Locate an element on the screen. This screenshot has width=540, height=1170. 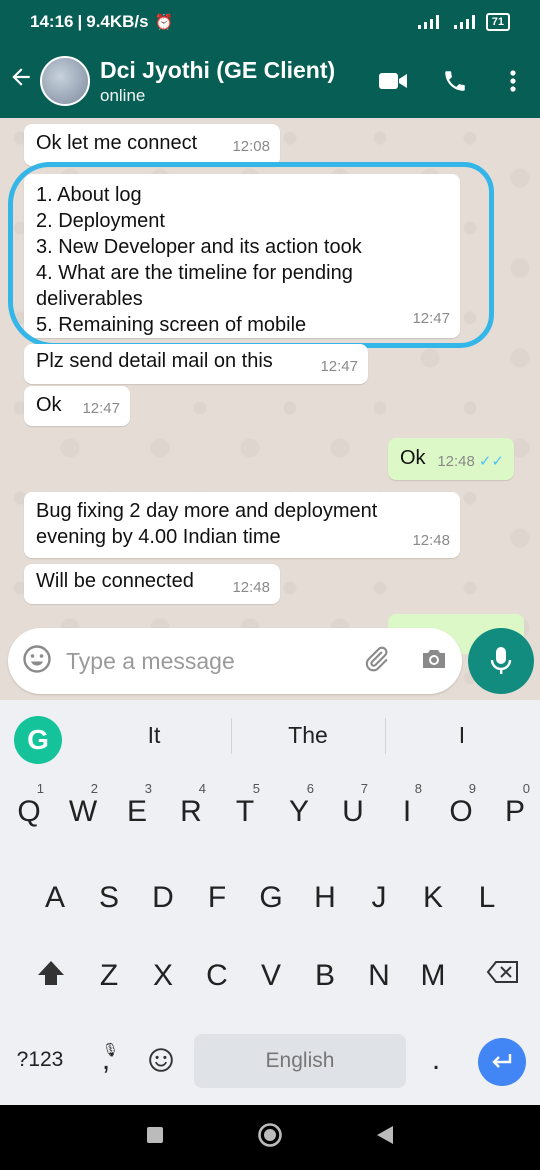
message-text: Ok let me connect is located at coordinates (117, 143).